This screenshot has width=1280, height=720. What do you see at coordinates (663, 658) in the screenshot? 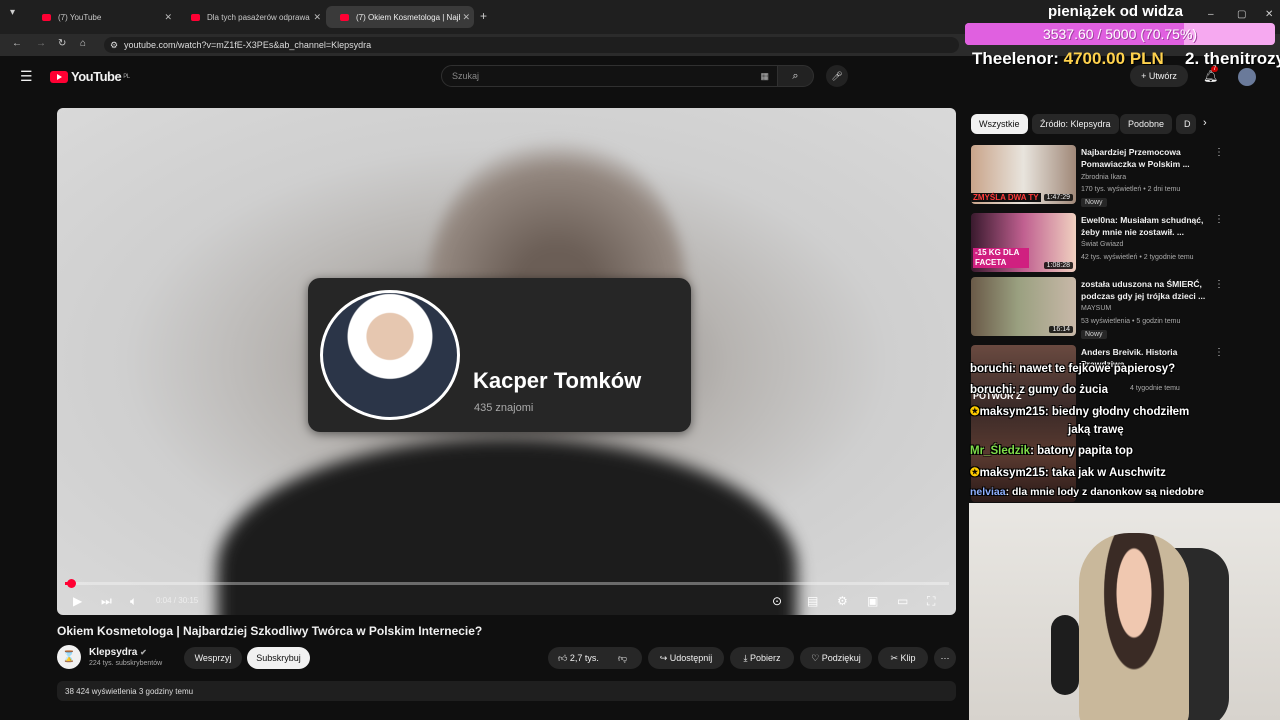
I see `share-icon: ↪` at bounding box center [663, 658].